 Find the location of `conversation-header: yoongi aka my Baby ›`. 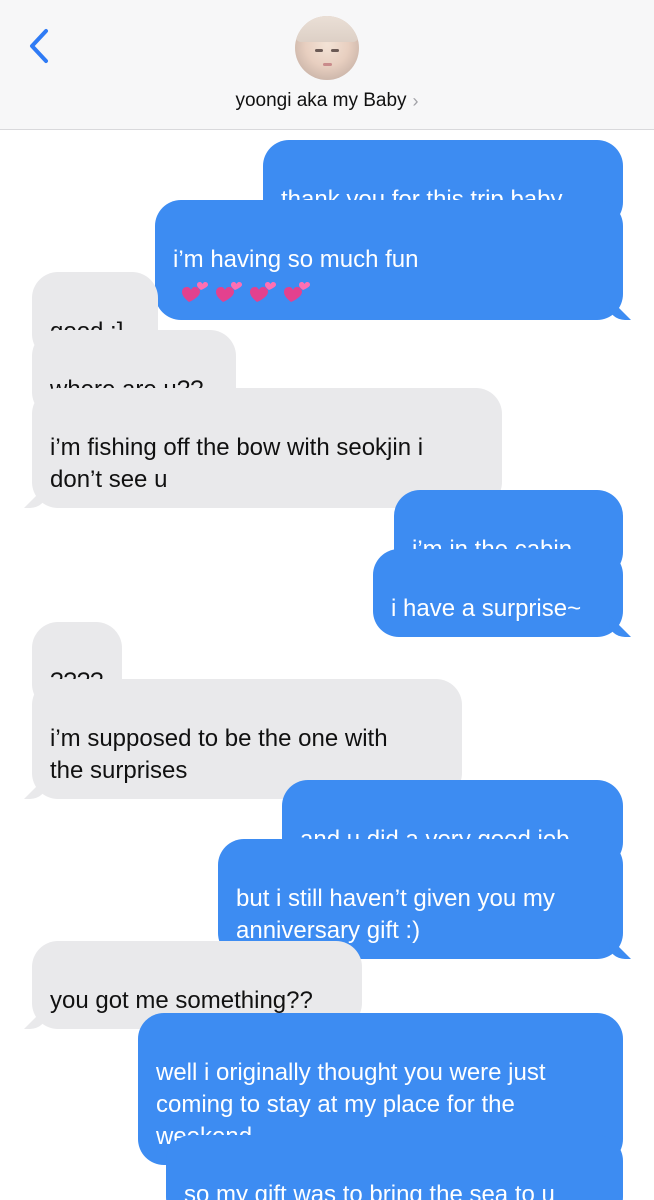

conversation-header: yoongi aka my Baby › is located at coordinates (327, 65).